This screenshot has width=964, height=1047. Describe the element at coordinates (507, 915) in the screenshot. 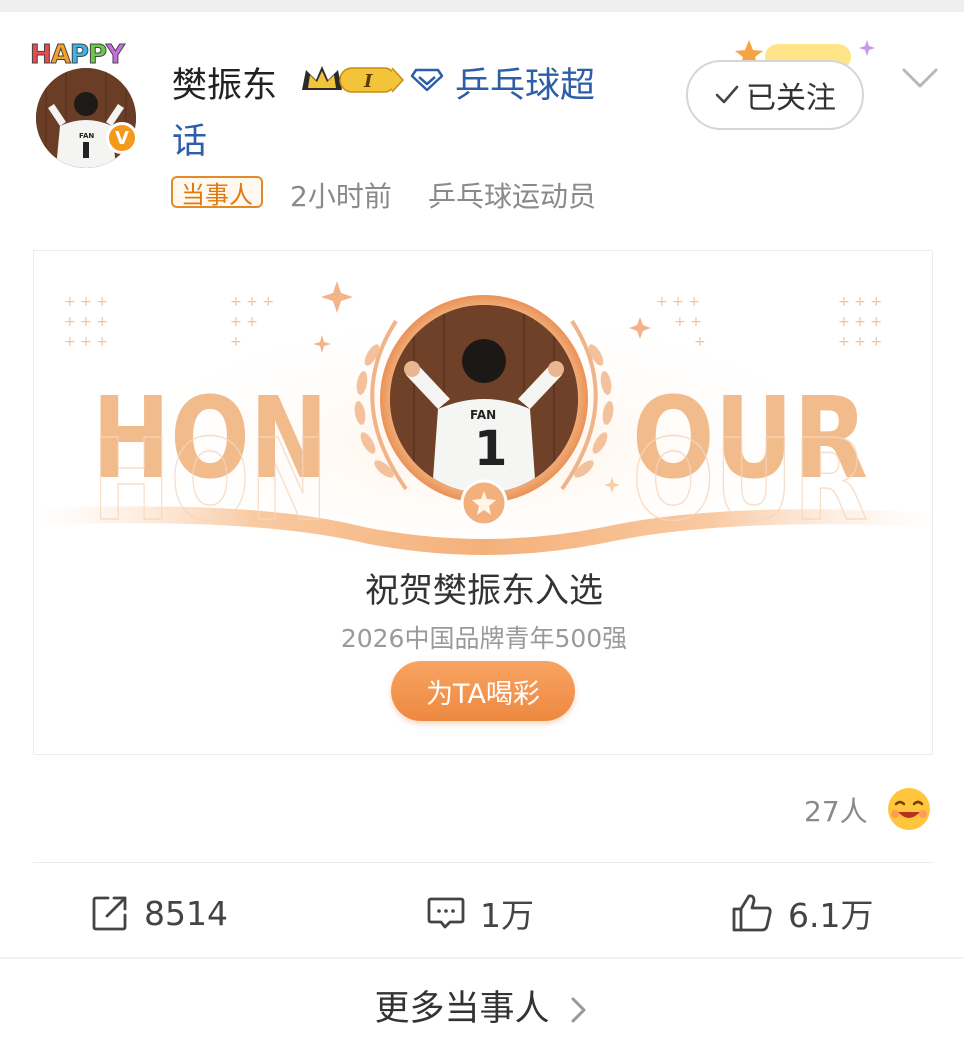

I see `comment-count: 1万` at that location.